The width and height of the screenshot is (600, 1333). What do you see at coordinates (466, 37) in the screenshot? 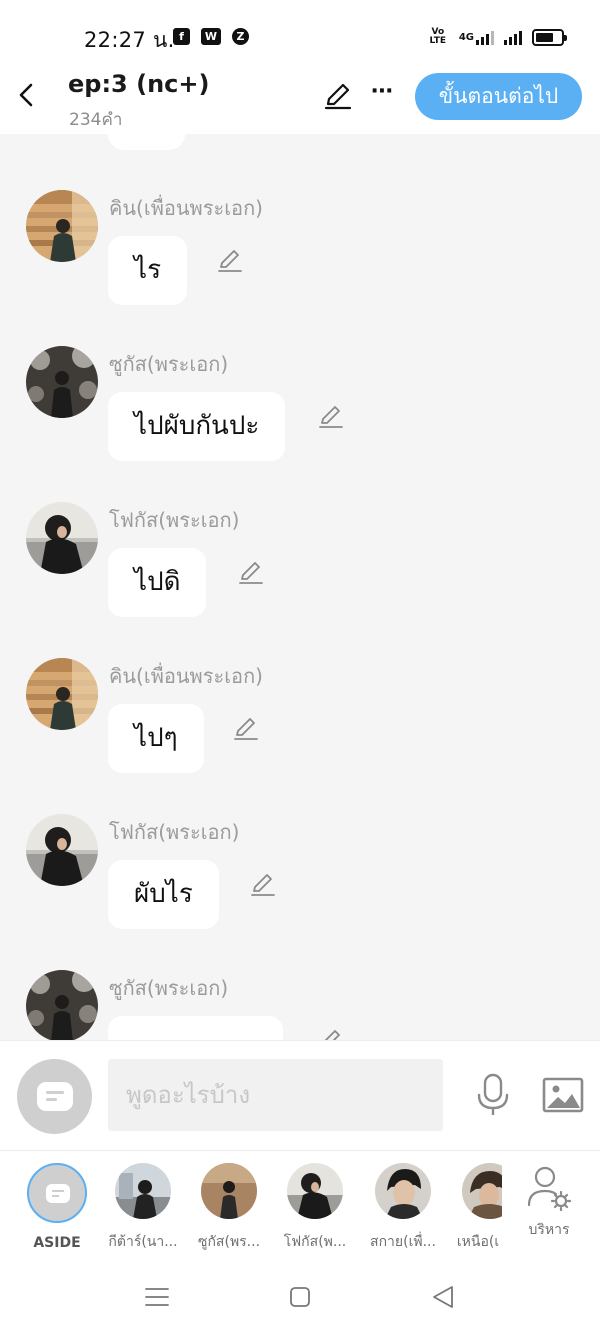
I see `network-type-label: 4G` at bounding box center [466, 37].